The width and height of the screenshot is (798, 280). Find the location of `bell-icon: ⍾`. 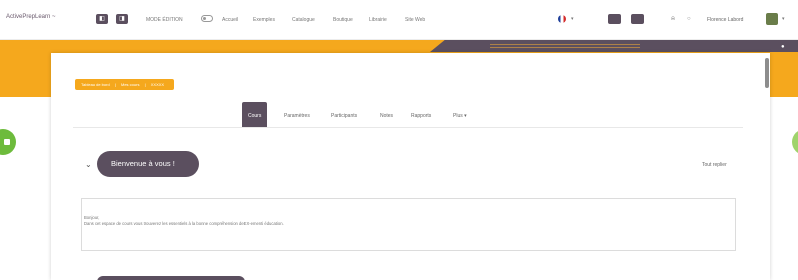

bell-icon: ⍾ is located at coordinates (673, 19).